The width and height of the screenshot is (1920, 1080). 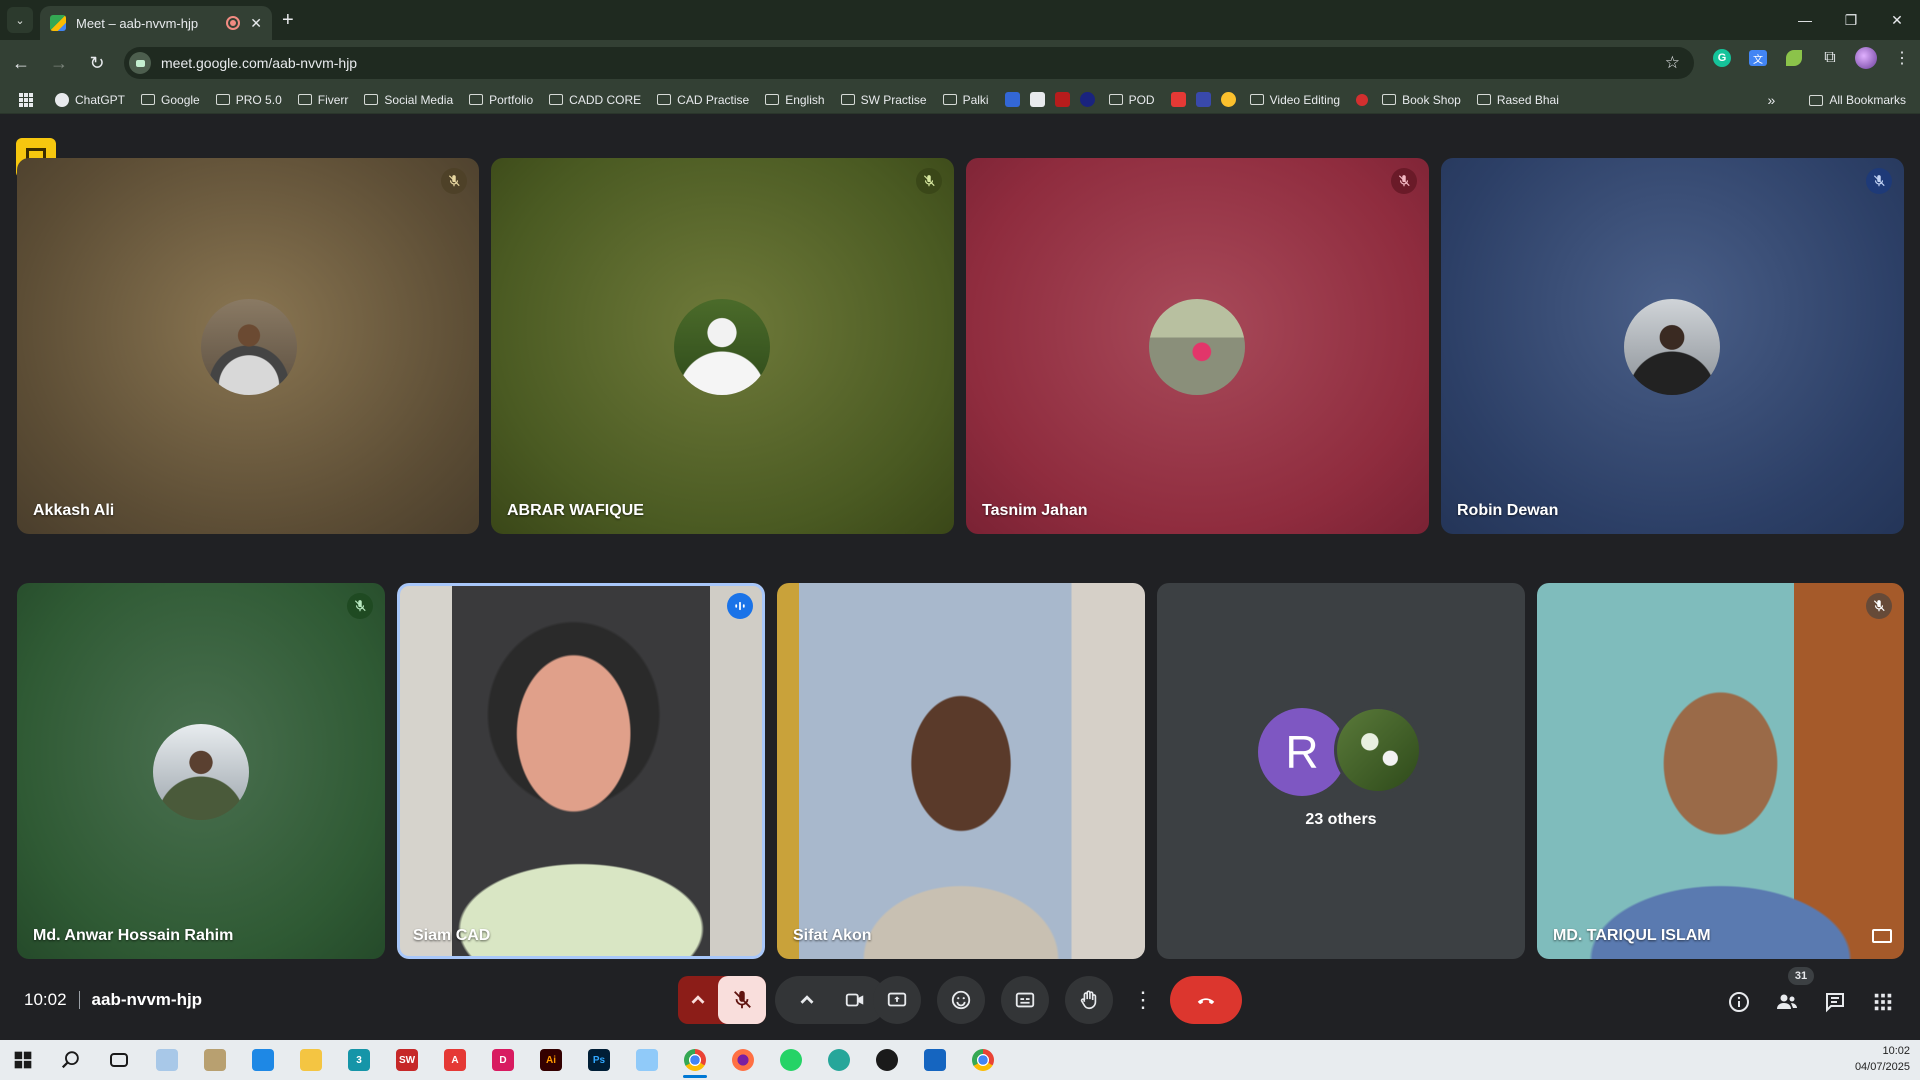 I want to click on bookmark-folder-sw-practise: SW Practise, so click(x=883, y=100).